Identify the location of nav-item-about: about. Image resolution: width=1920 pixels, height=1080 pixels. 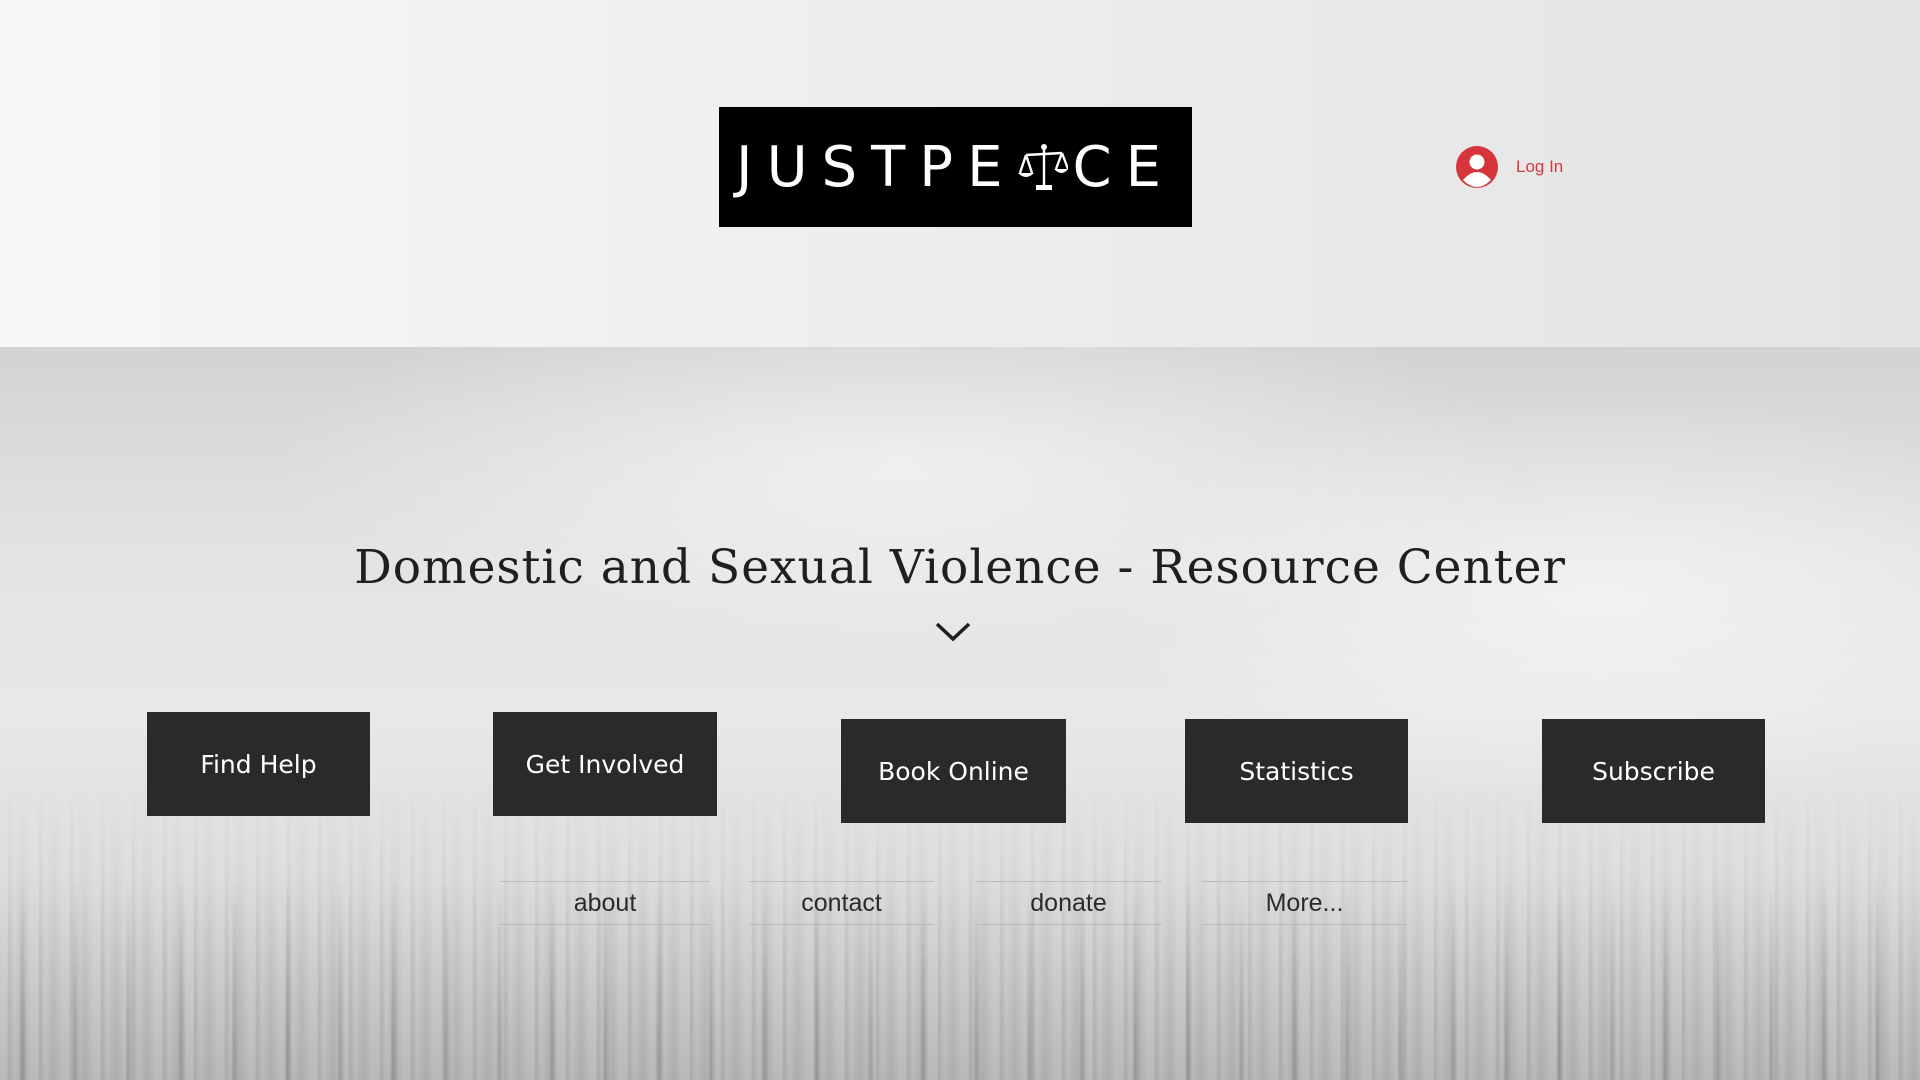
(605, 903).